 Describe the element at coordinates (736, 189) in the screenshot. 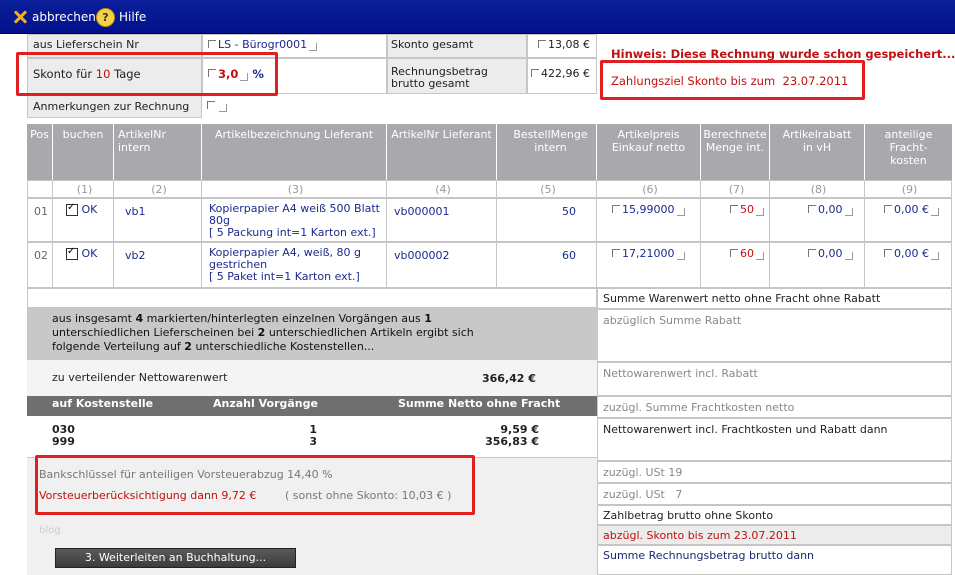

I see `col-index-7: (7)` at that location.